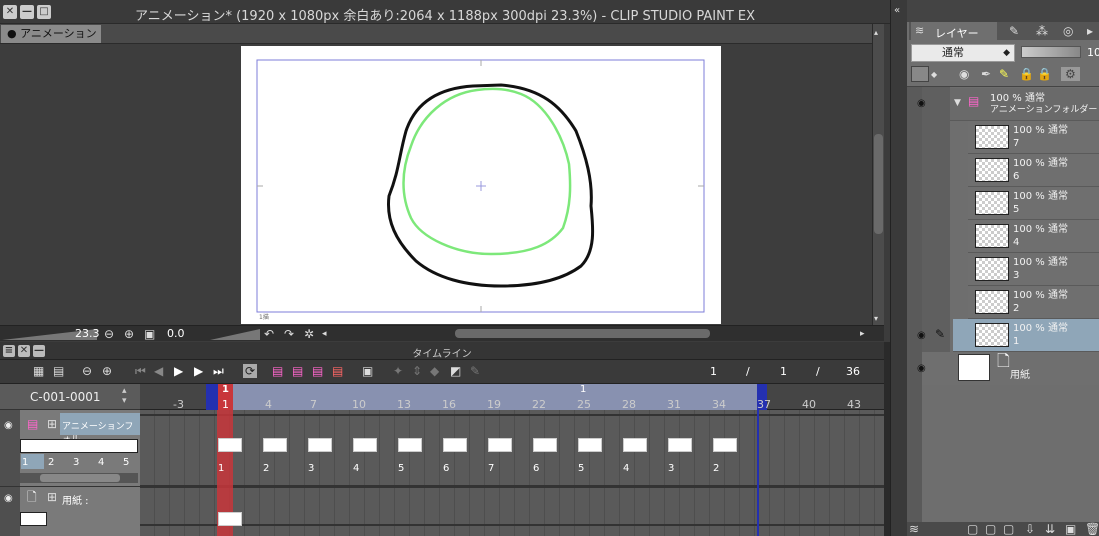 Image resolution: width=1099 pixels, height=536 pixels. I want to click on lock-icon: 🔒, so click(1026, 74).